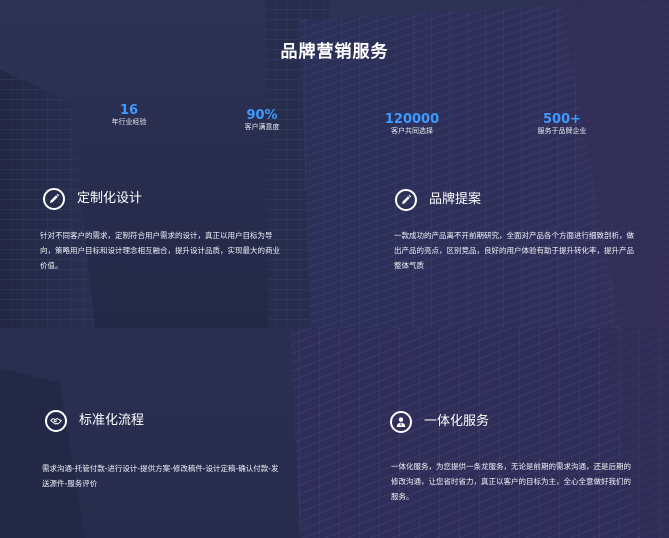 This screenshot has width=669, height=538. Describe the element at coordinates (457, 421) in the screenshot. I see `feature-title: 一体化服务` at that location.